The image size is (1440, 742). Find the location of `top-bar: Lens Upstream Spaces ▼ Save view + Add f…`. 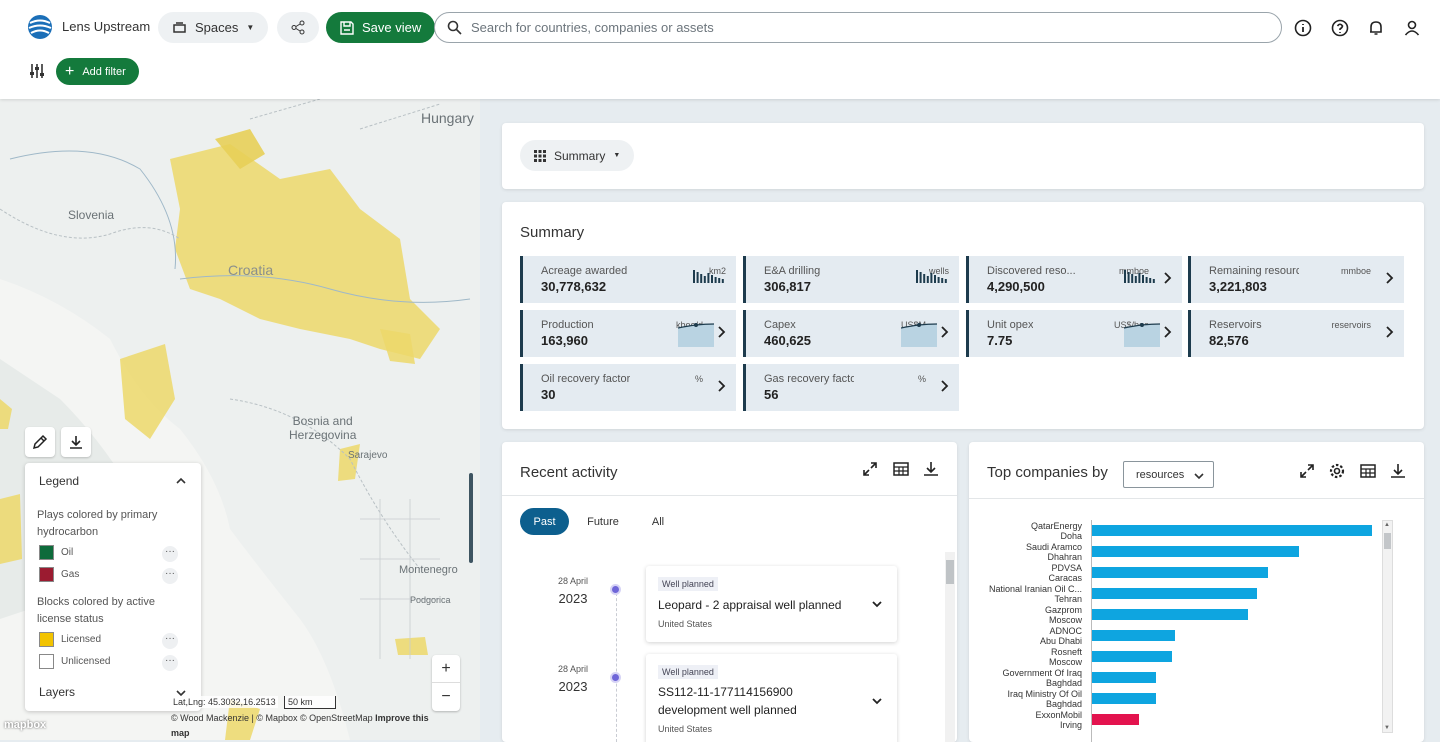

top-bar: Lens Upstream Spaces ▼ Save view + Add f… is located at coordinates (720, 49).